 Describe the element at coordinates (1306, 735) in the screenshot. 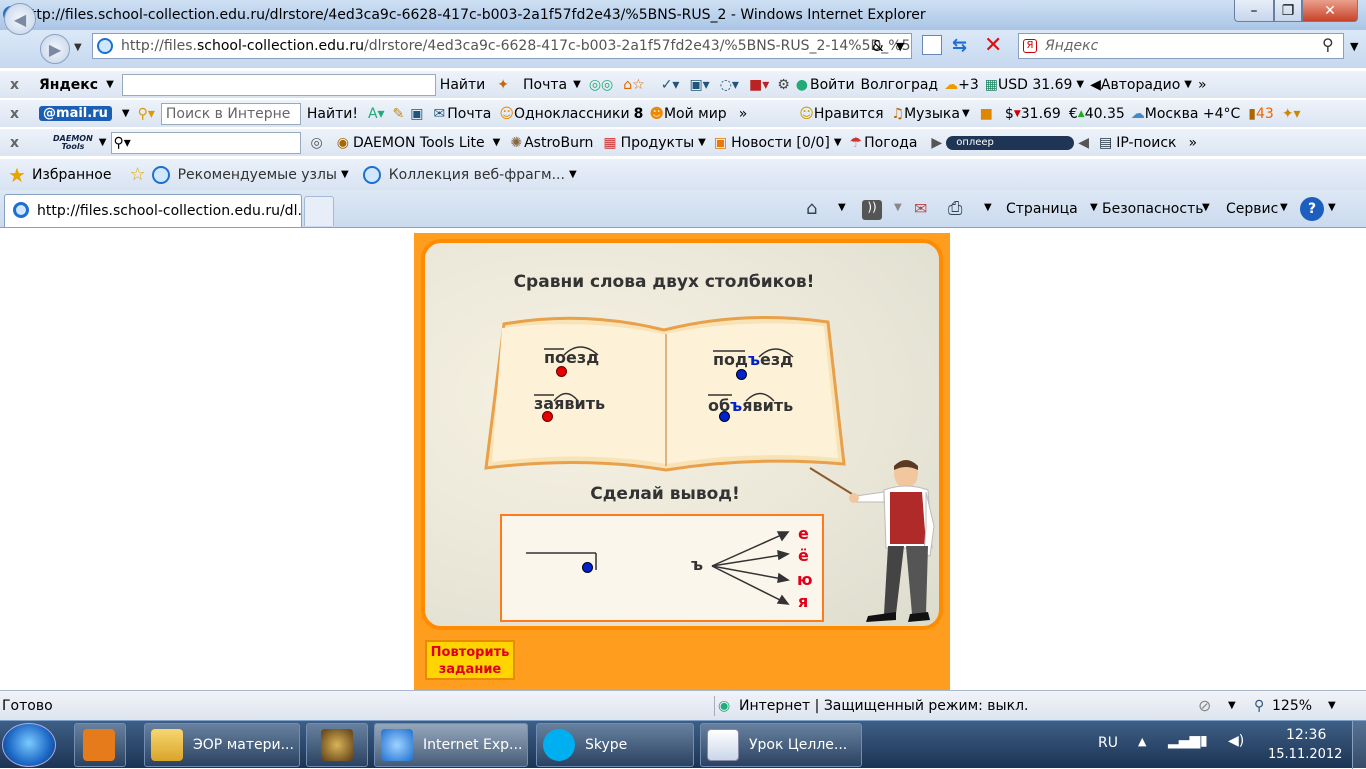

I see `clock-time: 12:36` at that location.